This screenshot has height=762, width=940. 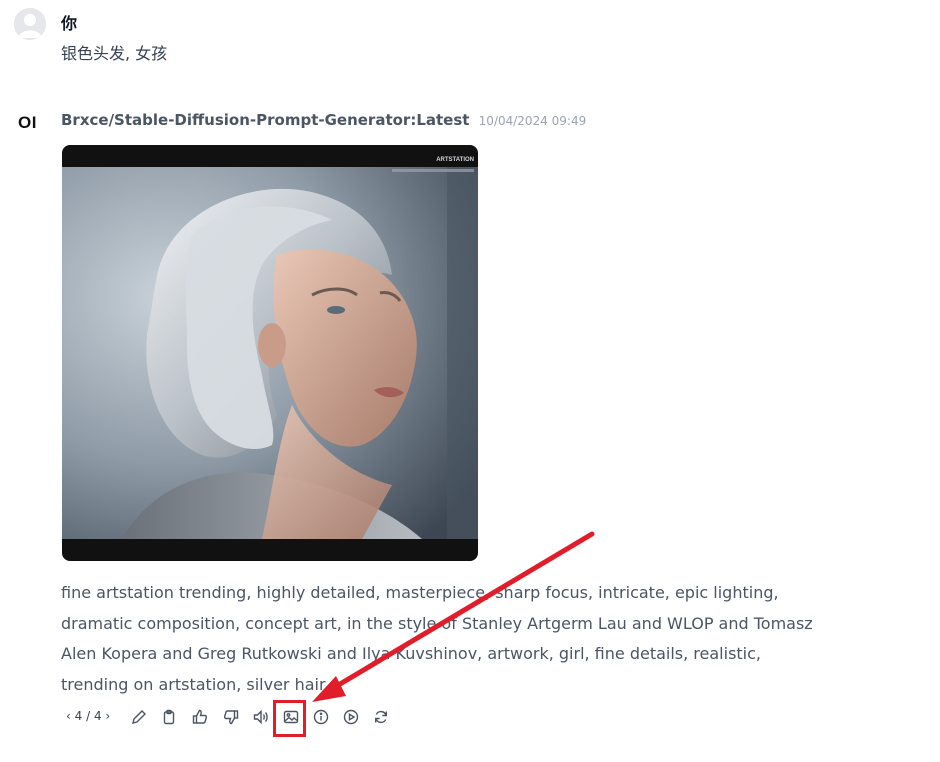 I want to click on annotation-highlight-box, so click(x=289, y=718).